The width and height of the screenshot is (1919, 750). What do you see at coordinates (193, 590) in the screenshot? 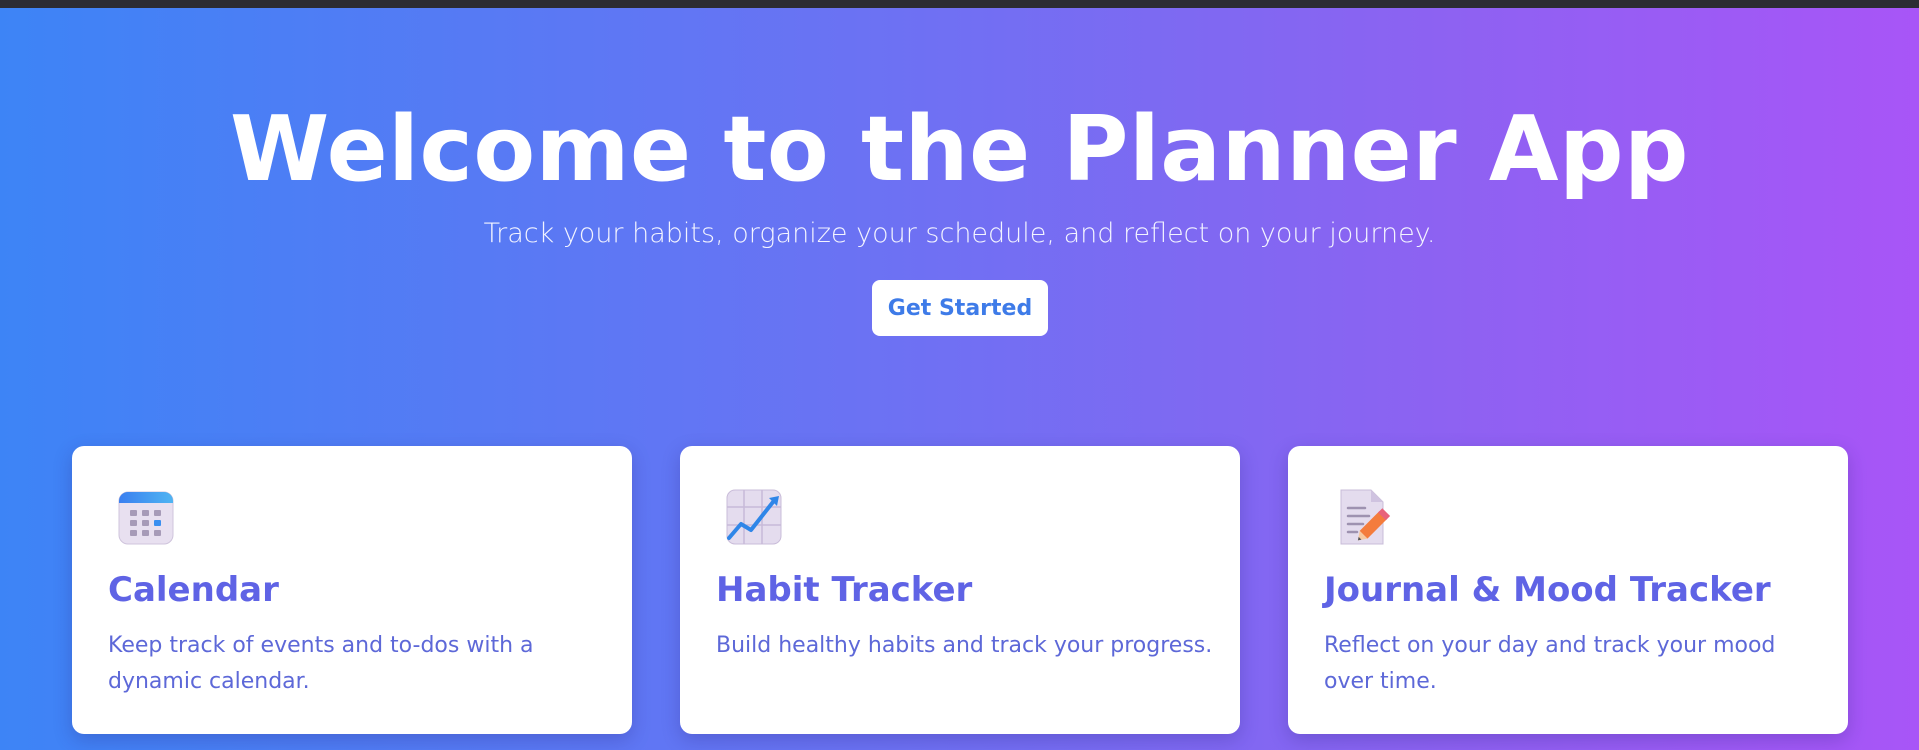
I see `feature-title: Calendar` at bounding box center [193, 590].